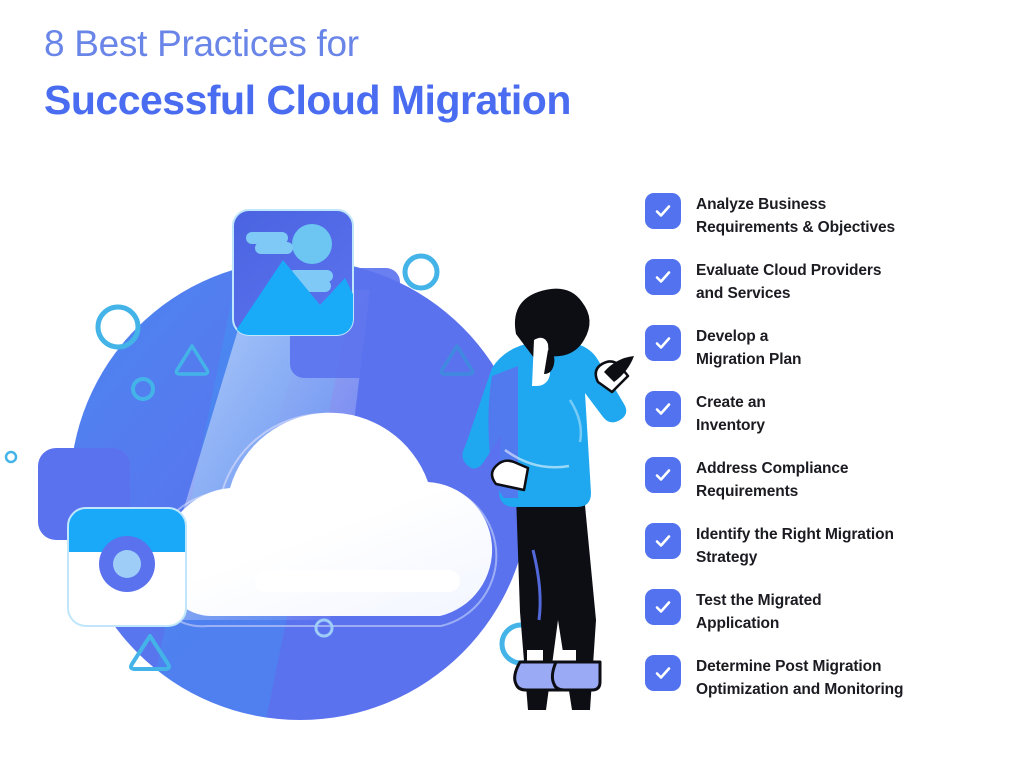  I want to click on title-line-1: 8 Best Practices for, so click(201, 43).